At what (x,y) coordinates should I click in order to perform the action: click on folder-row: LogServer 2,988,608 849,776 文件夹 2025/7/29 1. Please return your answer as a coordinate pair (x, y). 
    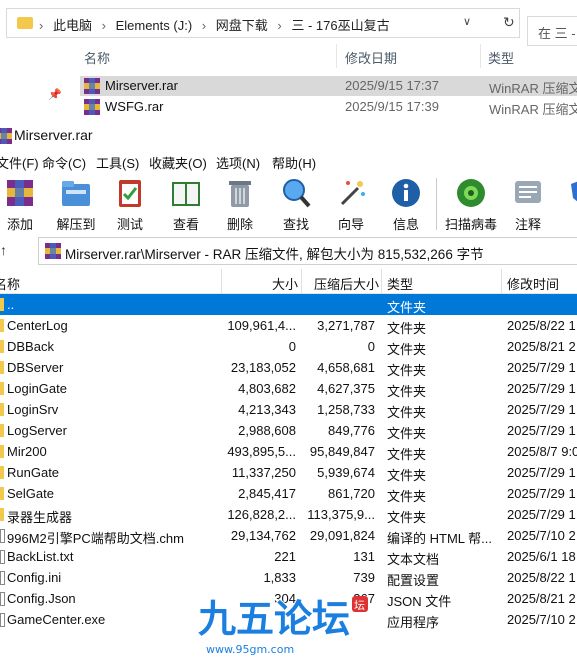
    Looking at the image, I should click on (288, 430).